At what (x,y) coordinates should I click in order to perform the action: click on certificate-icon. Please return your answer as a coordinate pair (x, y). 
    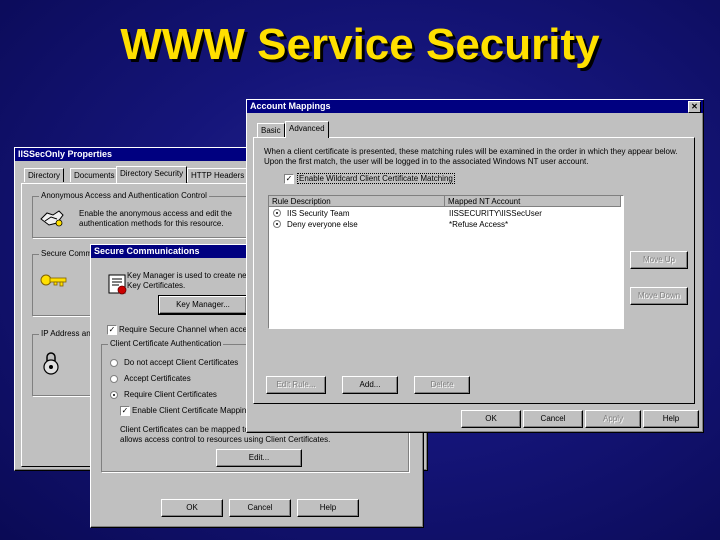
    Looking at the image, I should click on (117, 284).